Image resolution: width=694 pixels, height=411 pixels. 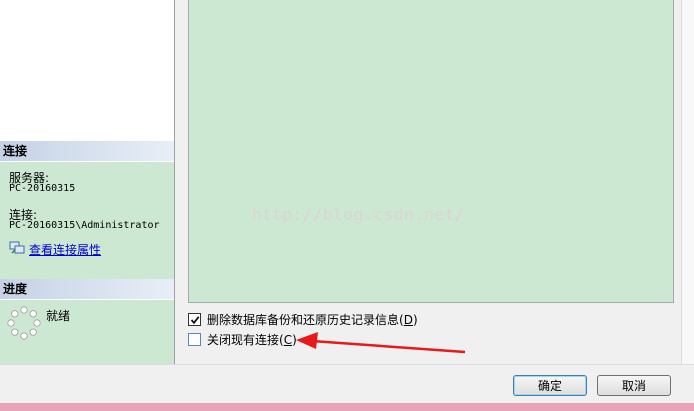 I want to click on cancel-button: 取消, so click(x=634, y=385).